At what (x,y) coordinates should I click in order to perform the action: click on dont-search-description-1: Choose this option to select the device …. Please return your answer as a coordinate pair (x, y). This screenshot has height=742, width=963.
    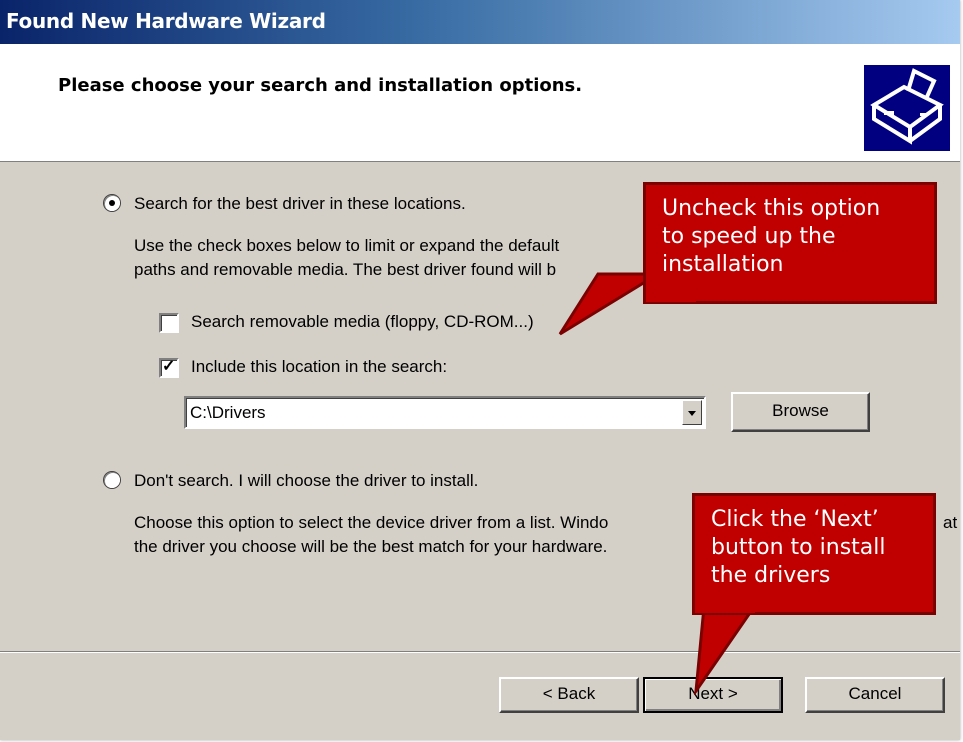
    Looking at the image, I should click on (371, 522).